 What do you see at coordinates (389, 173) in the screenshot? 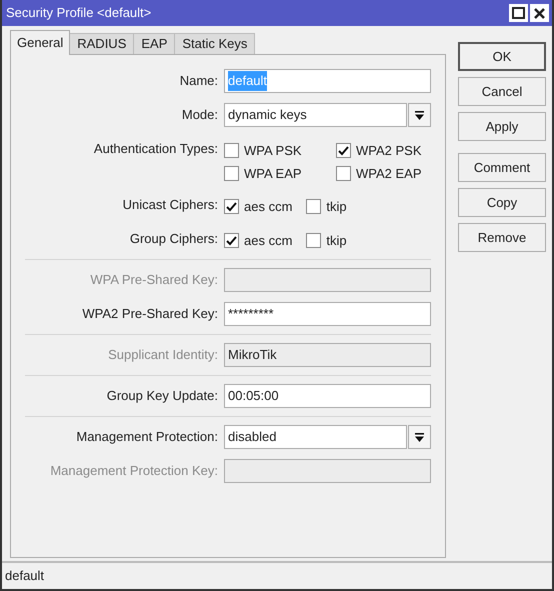
I see `checkbox-label: WPA2 EAP` at bounding box center [389, 173].